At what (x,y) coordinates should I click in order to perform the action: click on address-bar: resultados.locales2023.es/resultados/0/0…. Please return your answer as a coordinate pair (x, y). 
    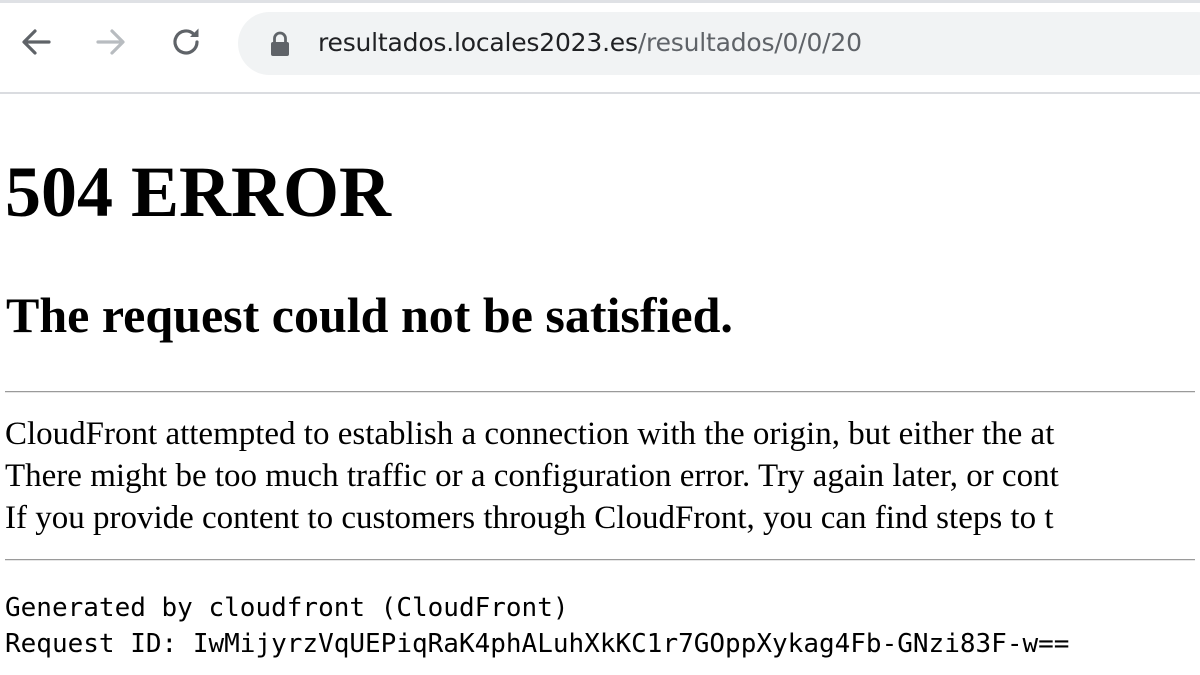
    Looking at the image, I should click on (719, 43).